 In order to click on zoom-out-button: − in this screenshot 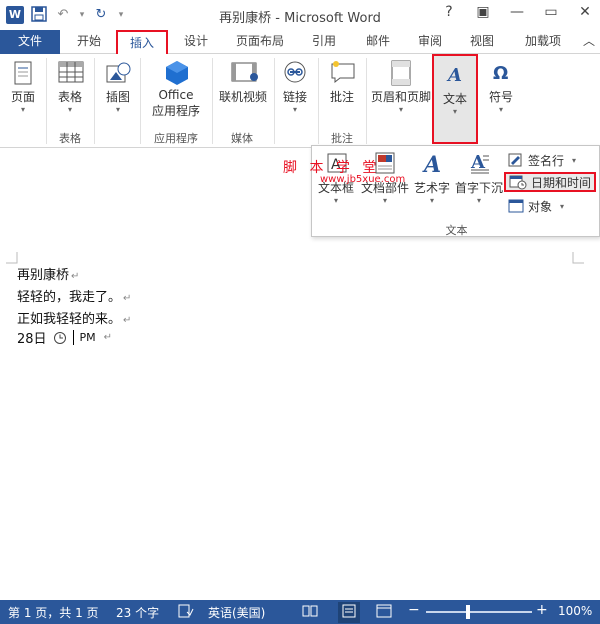, I will do `click(414, 610)`.